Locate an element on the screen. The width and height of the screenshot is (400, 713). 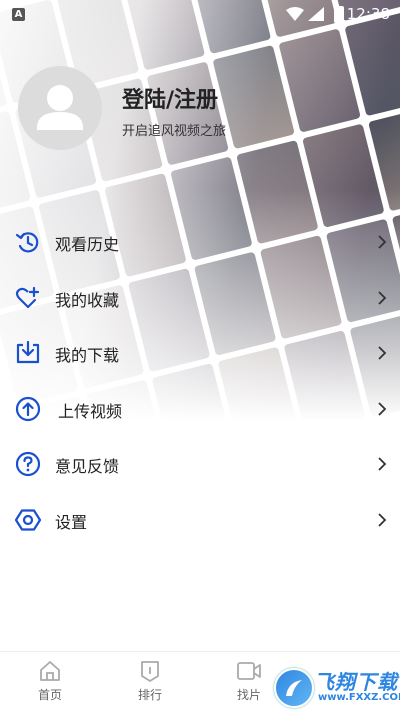
nav-label: 找片 is located at coordinates (248, 695).